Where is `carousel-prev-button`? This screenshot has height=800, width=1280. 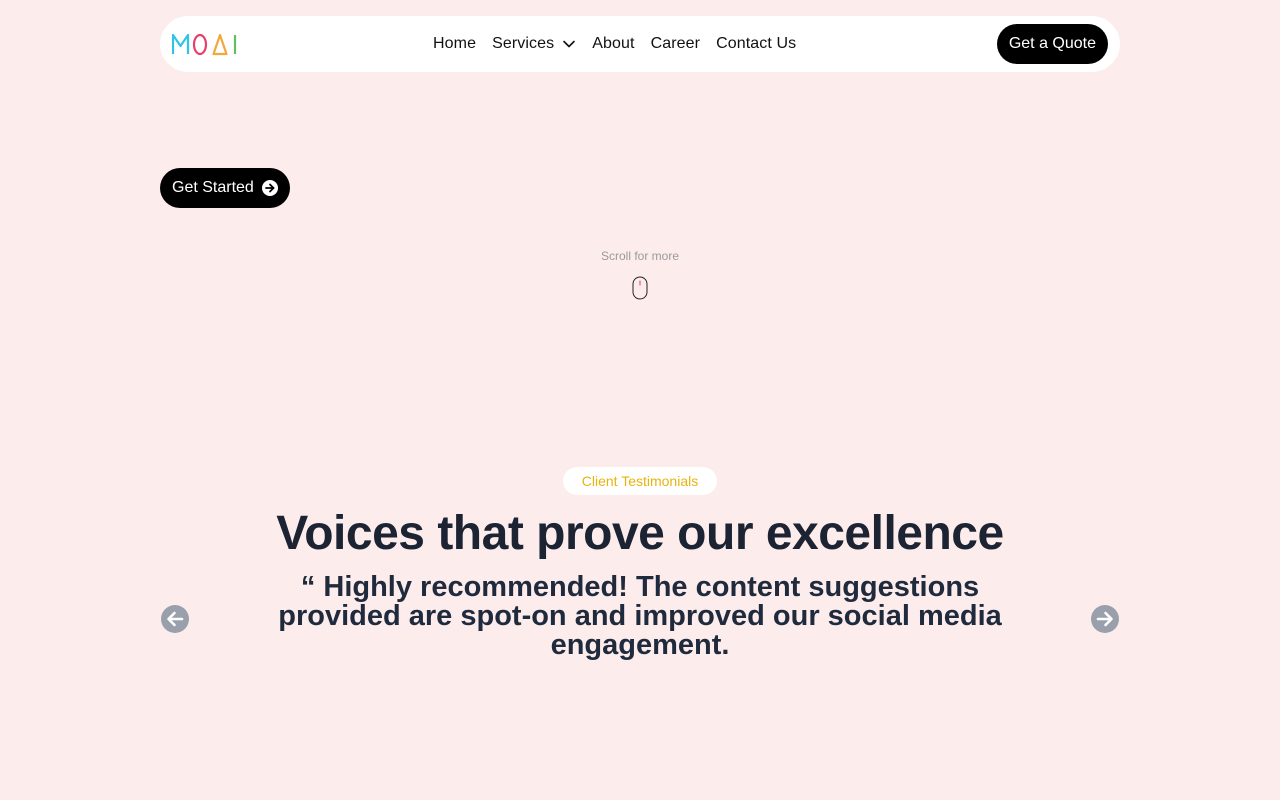
carousel-prev-button is located at coordinates (175, 619).